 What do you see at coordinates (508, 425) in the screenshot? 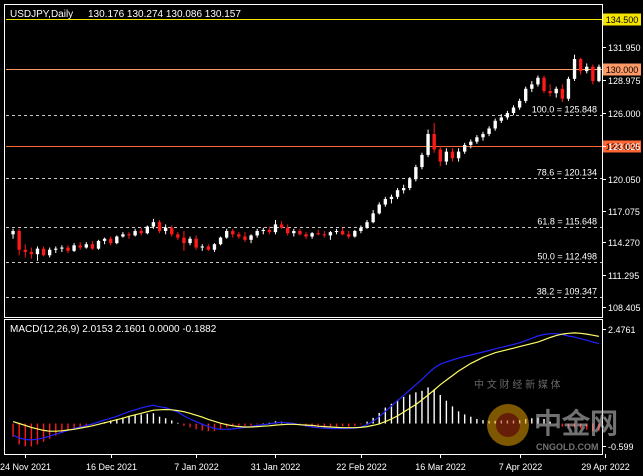
I see `cngold-logo-inner-icon` at bounding box center [508, 425].